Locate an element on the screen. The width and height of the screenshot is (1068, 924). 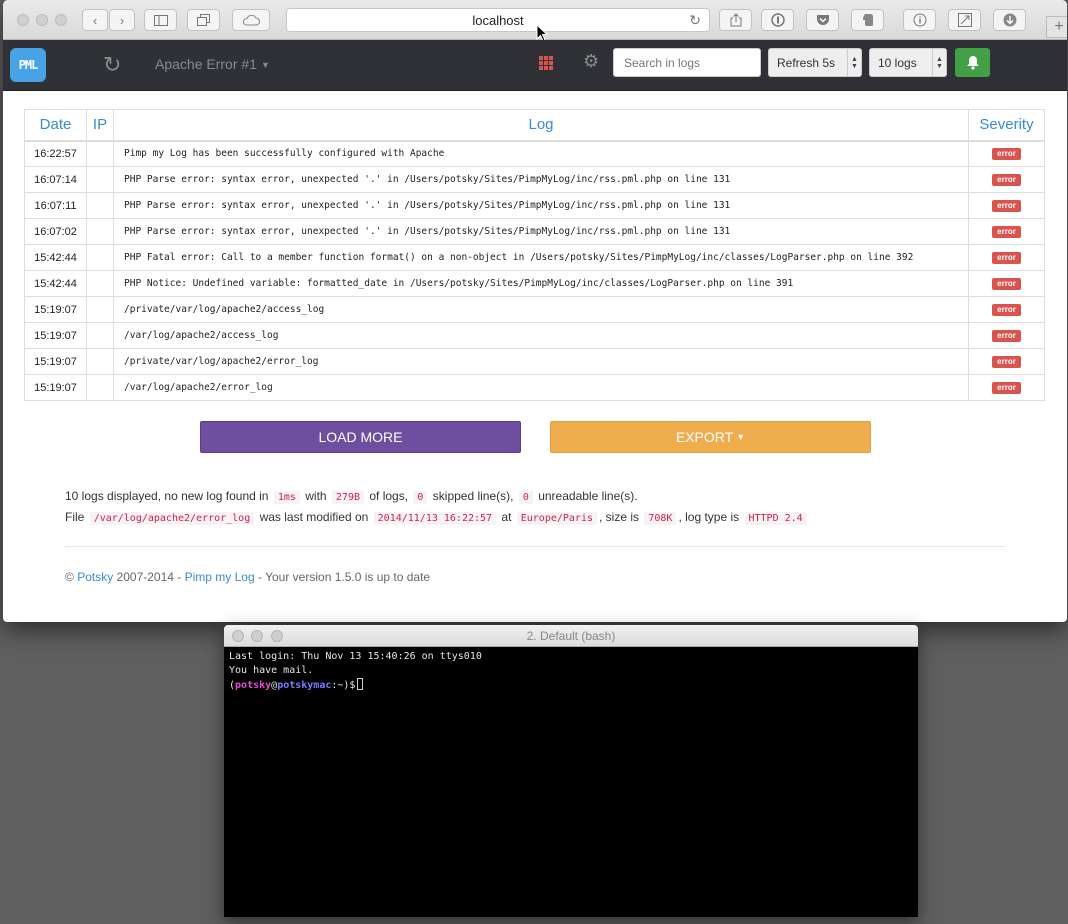
file-info-text: at is located at coordinates (506, 517).